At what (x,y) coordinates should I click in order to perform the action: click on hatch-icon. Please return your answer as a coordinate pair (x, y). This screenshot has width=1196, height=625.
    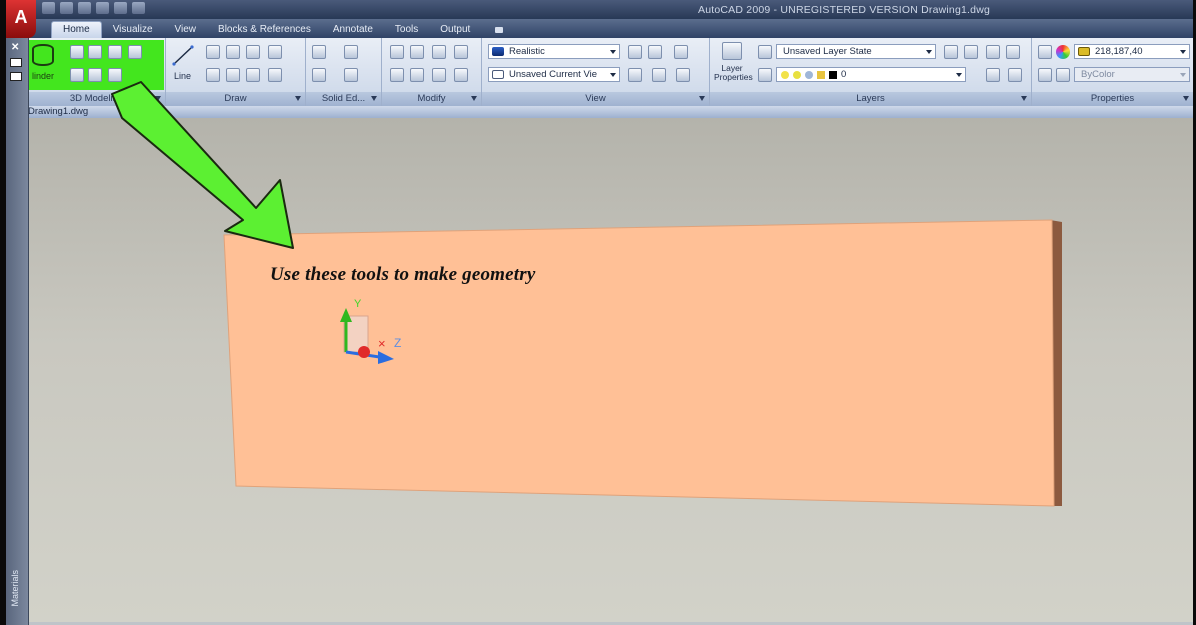
    Looking at the image, I should click on (233, 52).